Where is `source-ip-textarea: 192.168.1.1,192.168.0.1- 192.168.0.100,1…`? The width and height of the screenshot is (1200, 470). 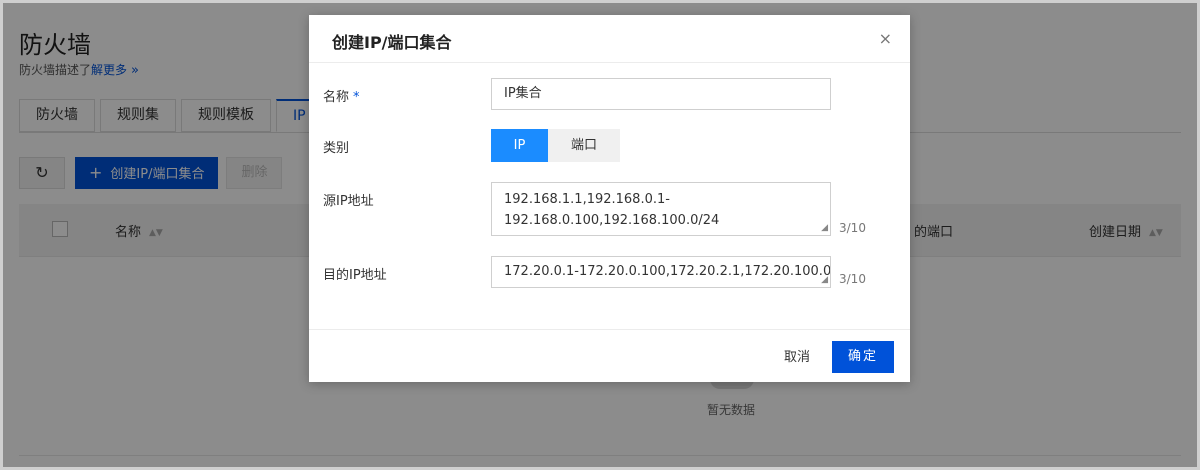 source-ip-textarea: 192.168.1.1,192.168.0.1- 192.168.0.100,1… is located at coordinates (661, 209).